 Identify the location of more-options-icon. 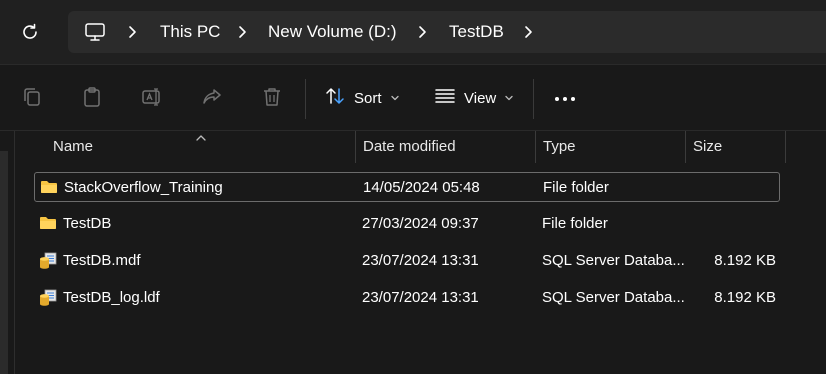
(565, 99).